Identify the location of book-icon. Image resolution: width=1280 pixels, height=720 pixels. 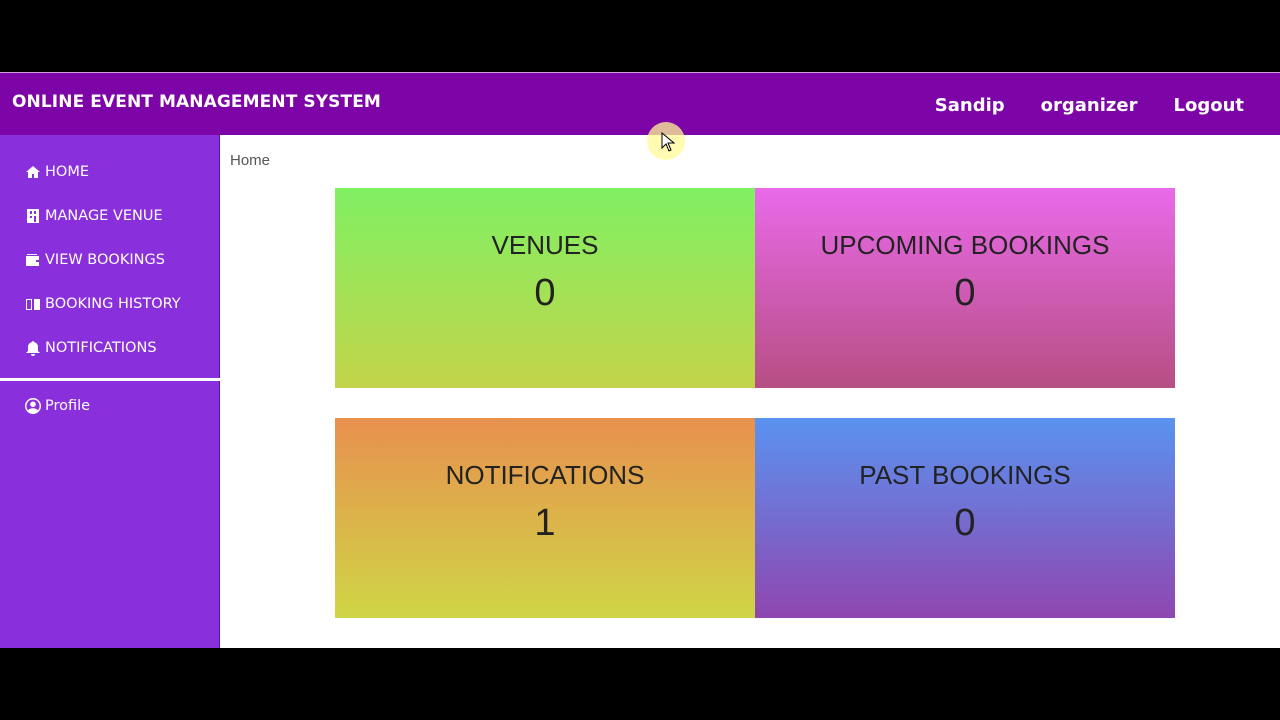
(33, 304).